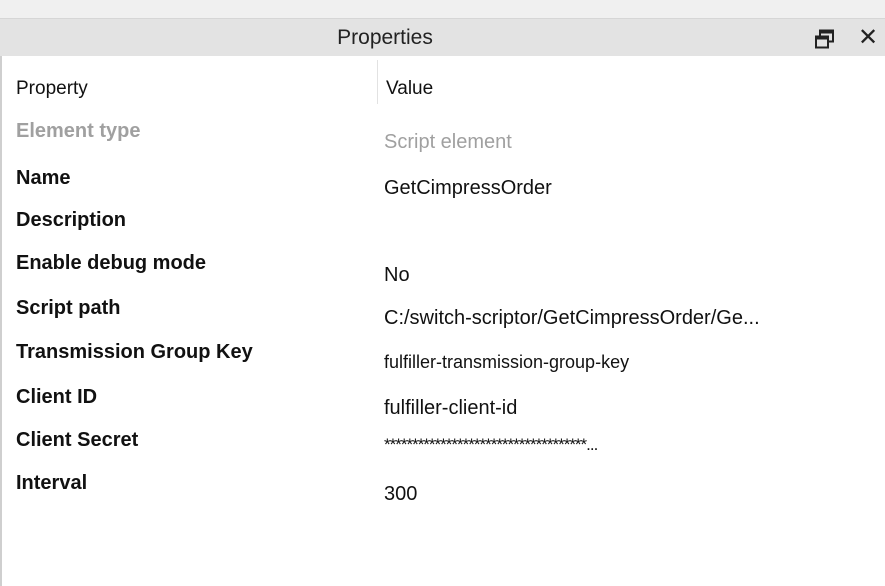 Image resolution: width=885 pixels, height=586 pixels. Describe the element at coordinates (385, 37) in the screenshot. I see `panel-title: Properties` at that location.